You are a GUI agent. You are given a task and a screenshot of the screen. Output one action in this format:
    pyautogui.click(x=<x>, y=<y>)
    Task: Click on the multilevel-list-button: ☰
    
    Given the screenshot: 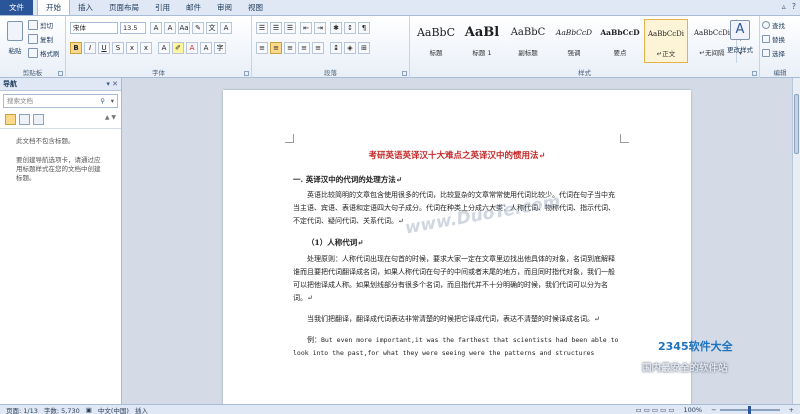 What is the action you would take?
    pyautogui.click(x=290, y=28)
    